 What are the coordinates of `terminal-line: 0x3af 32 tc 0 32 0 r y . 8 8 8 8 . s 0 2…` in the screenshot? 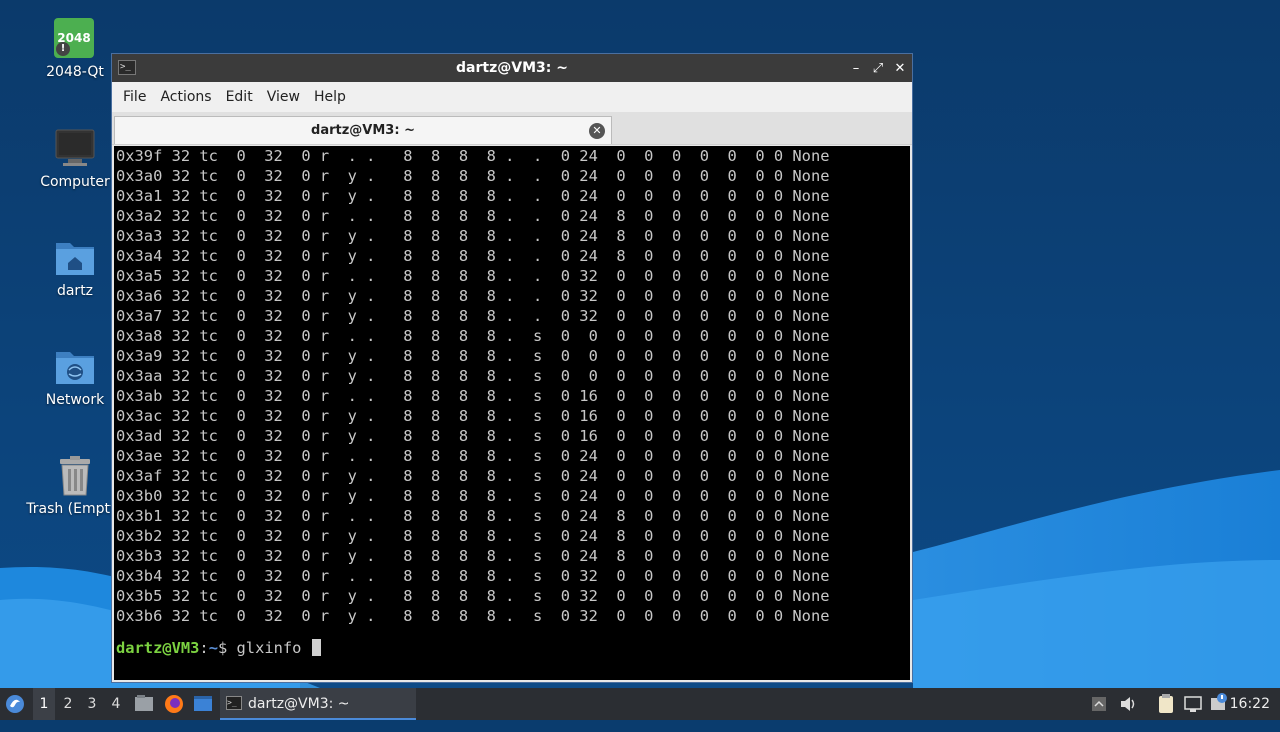 It's located at (473, 476).